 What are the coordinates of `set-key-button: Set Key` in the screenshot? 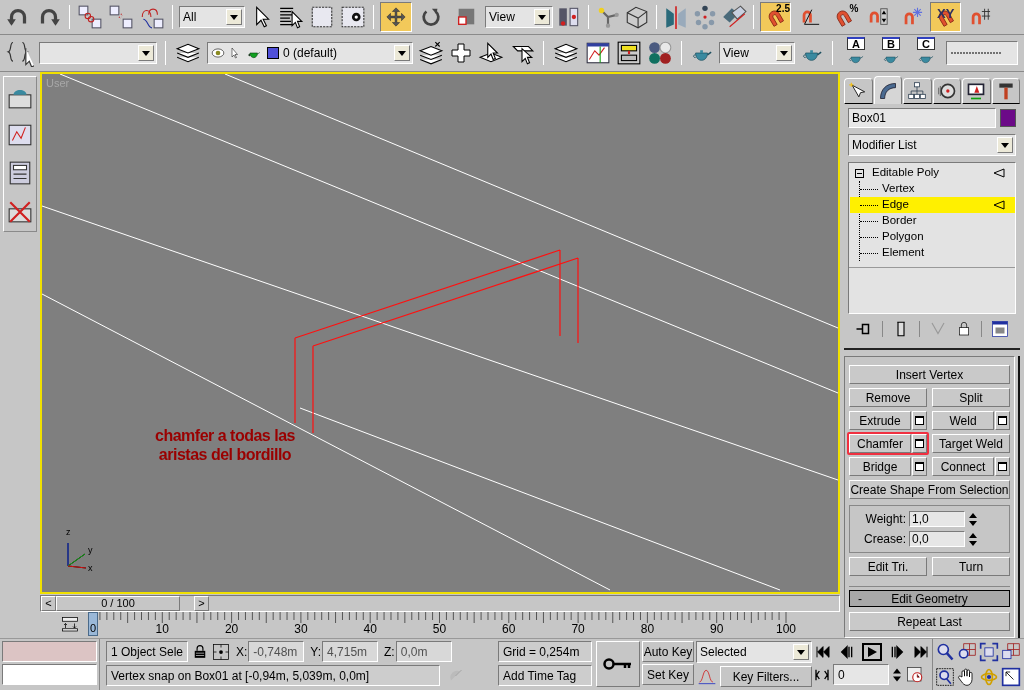 It's located at (668, 674).